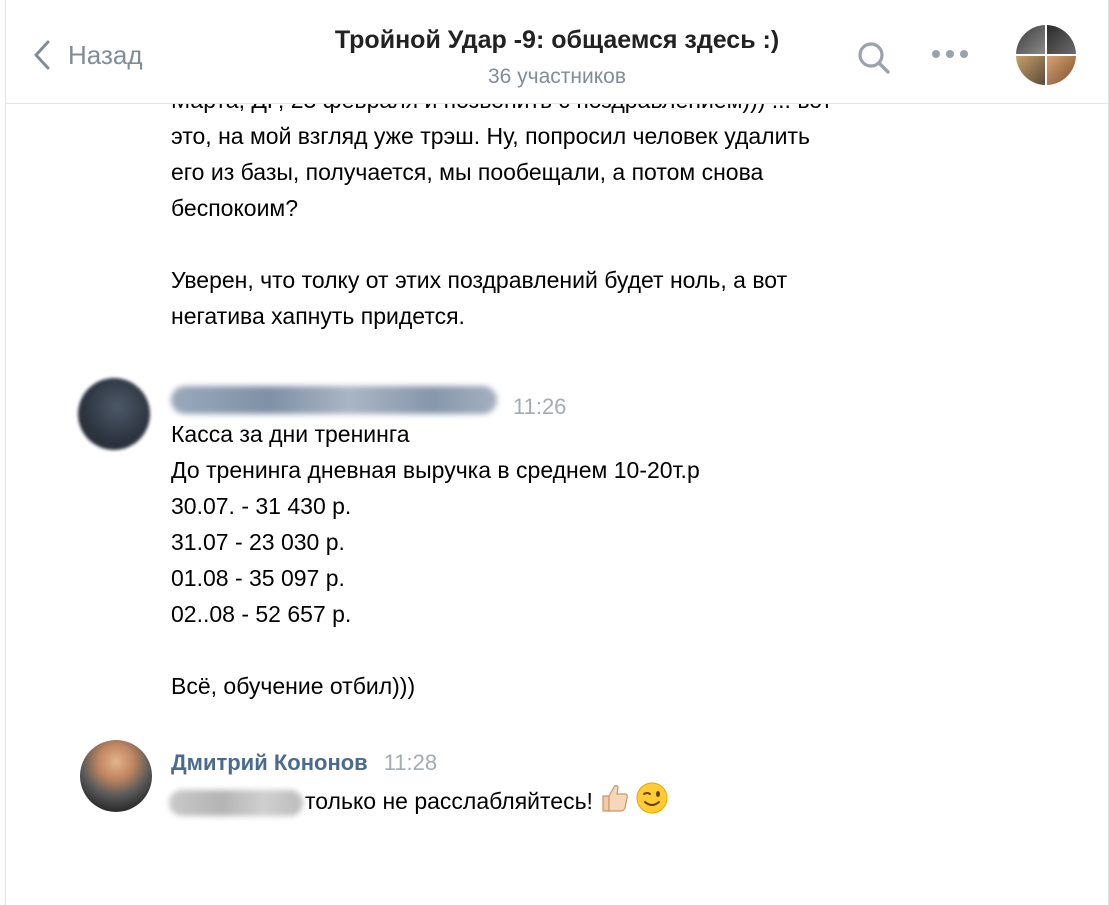 Image resolution: width=1109 pixels, height=905 pixels. I want to click on search-button, so click(874, 60).